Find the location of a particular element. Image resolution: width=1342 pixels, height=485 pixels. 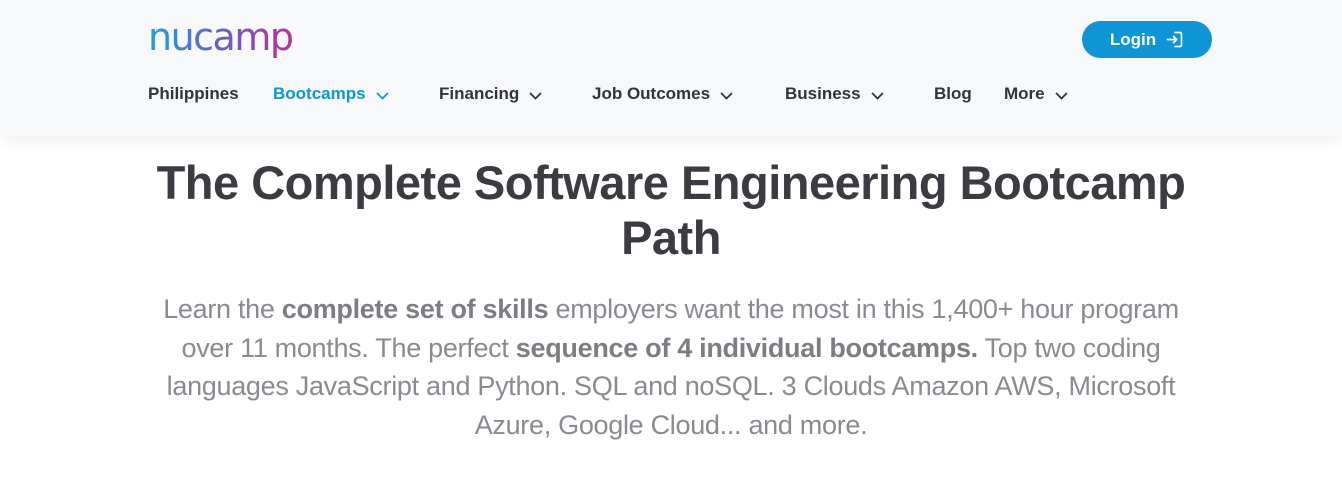

nav-label: Job Outcomes is located at coordinates (651, 93).